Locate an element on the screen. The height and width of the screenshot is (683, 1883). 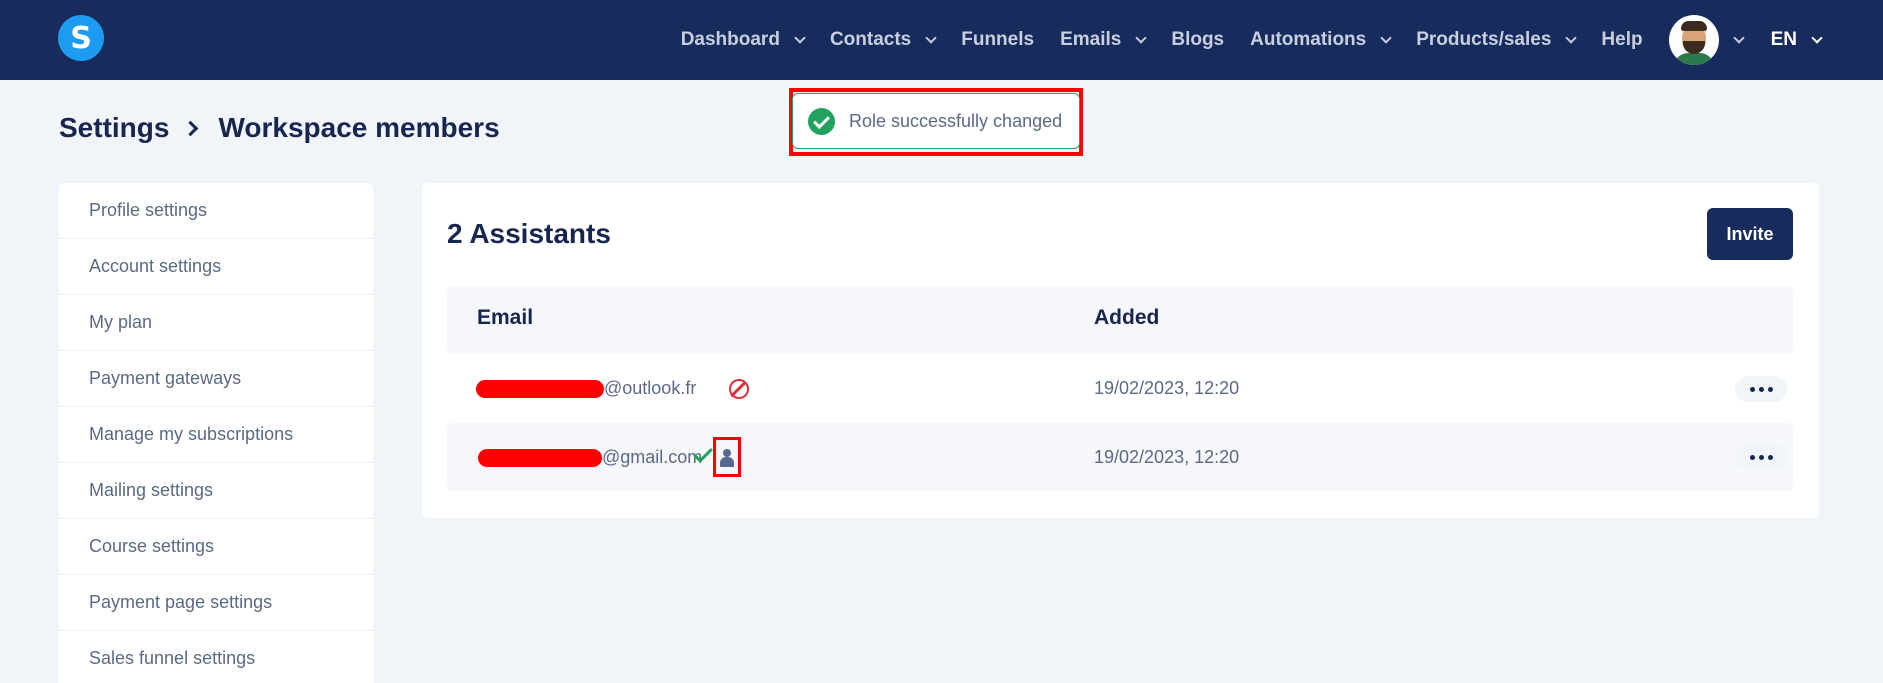
breadcrumb: Settings Workspace members is located at coordinates (279, 128).